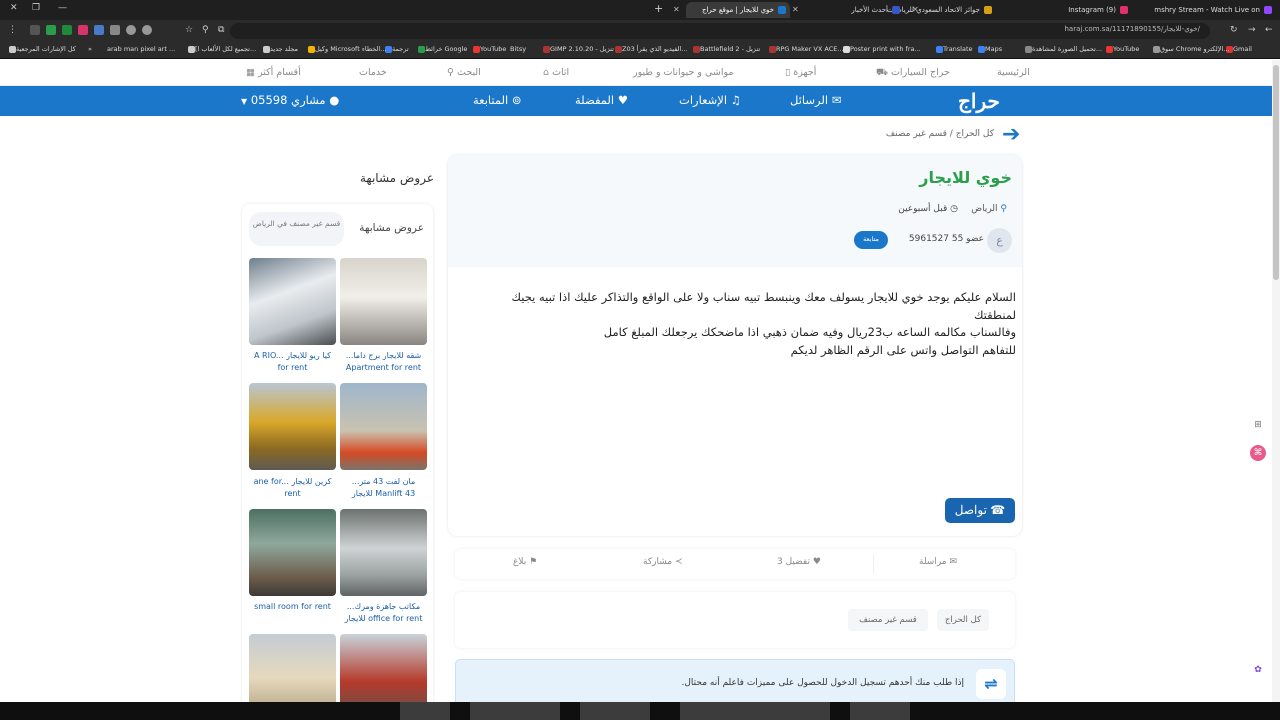 The height and width of the screenshot is (720, 1280). Describe the element at coordinates (1269, 30) in the screenshot. I see `back-icon: ←` at that location.